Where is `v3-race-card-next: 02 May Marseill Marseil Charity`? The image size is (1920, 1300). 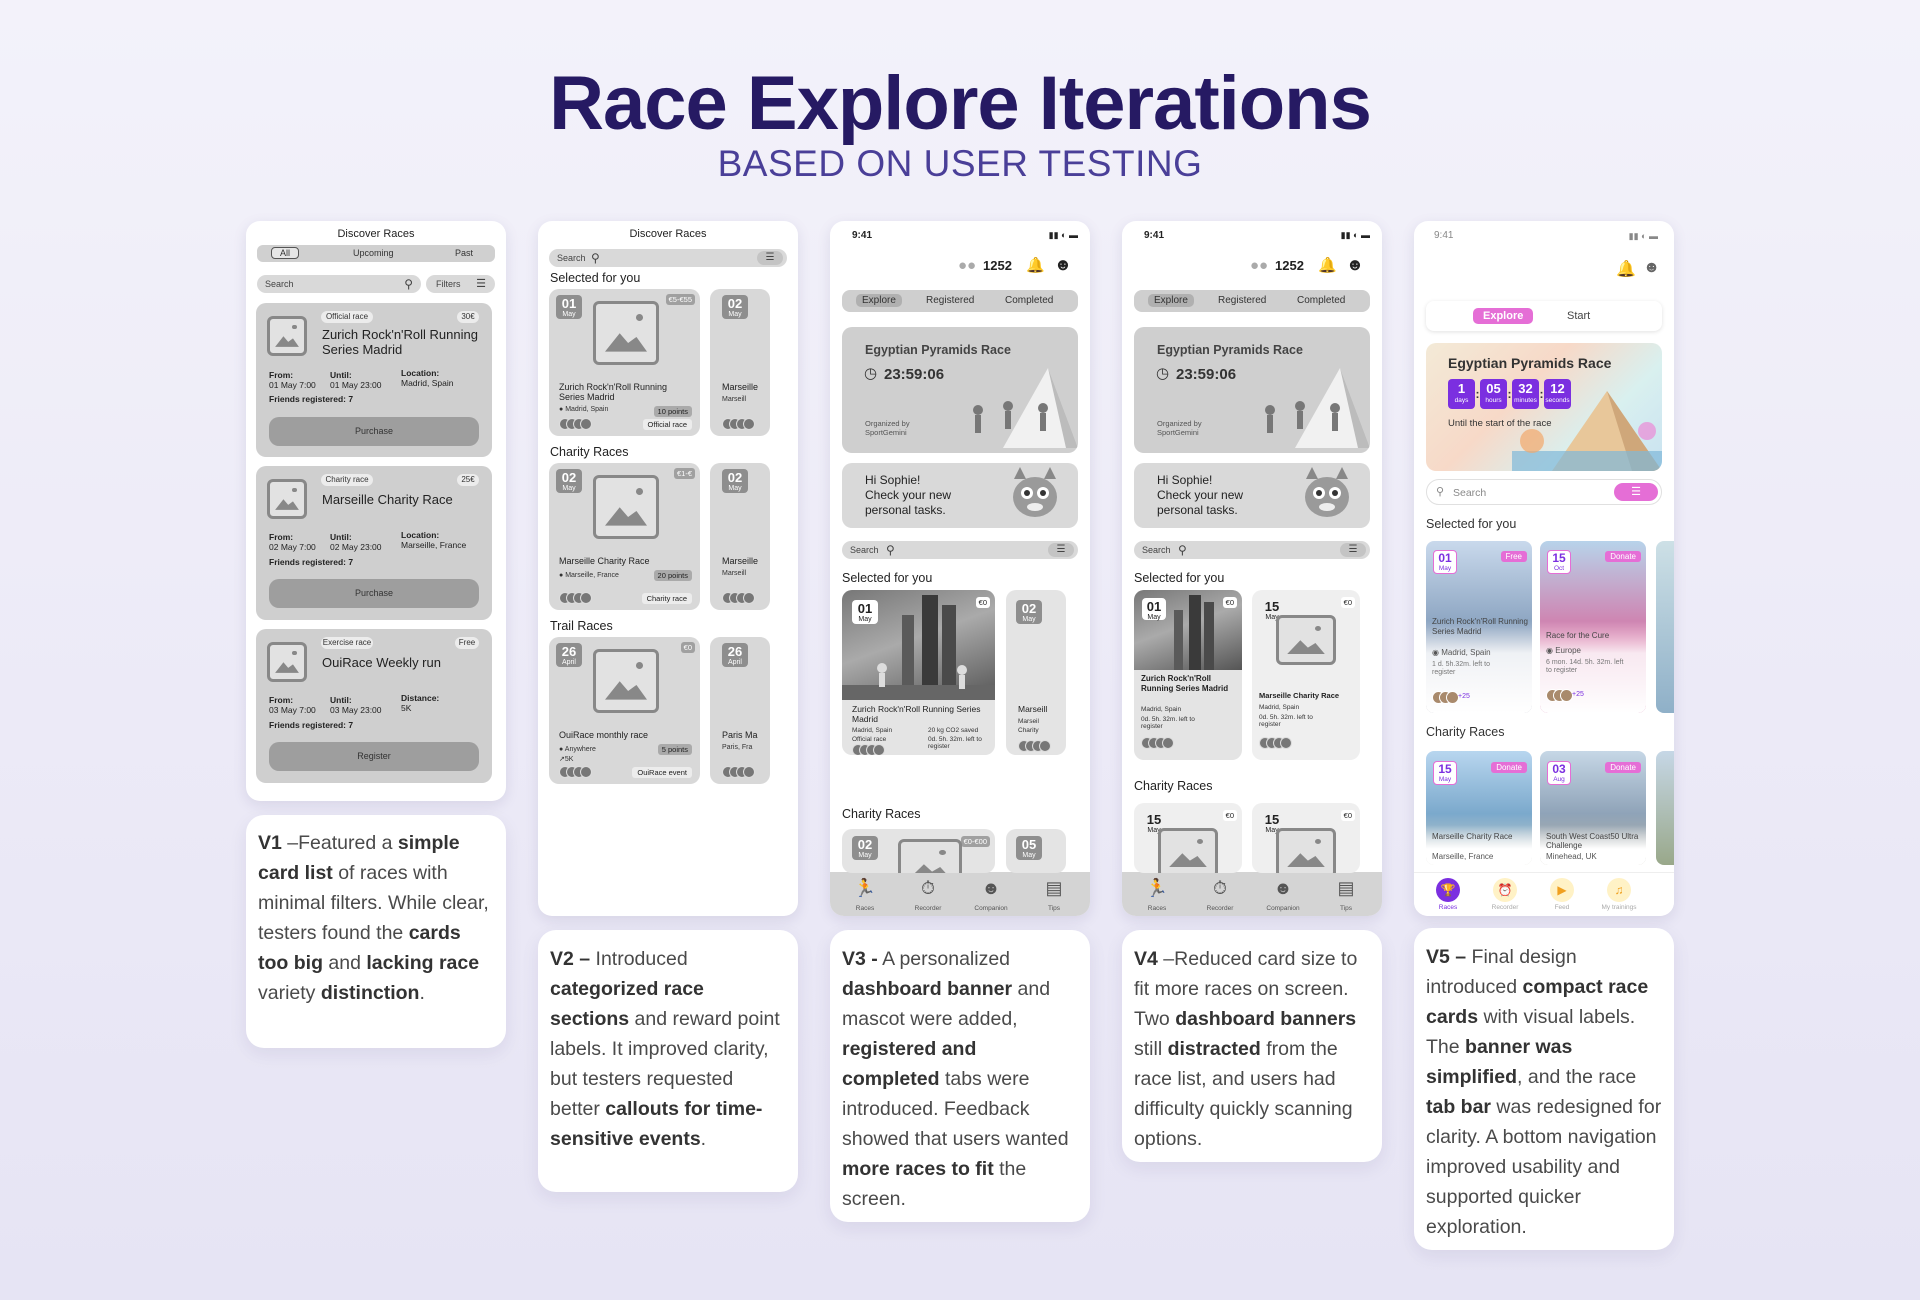
v3-race-card-next: 02 May Marseill Marseil Charity is located at coordinates (1036, 672).